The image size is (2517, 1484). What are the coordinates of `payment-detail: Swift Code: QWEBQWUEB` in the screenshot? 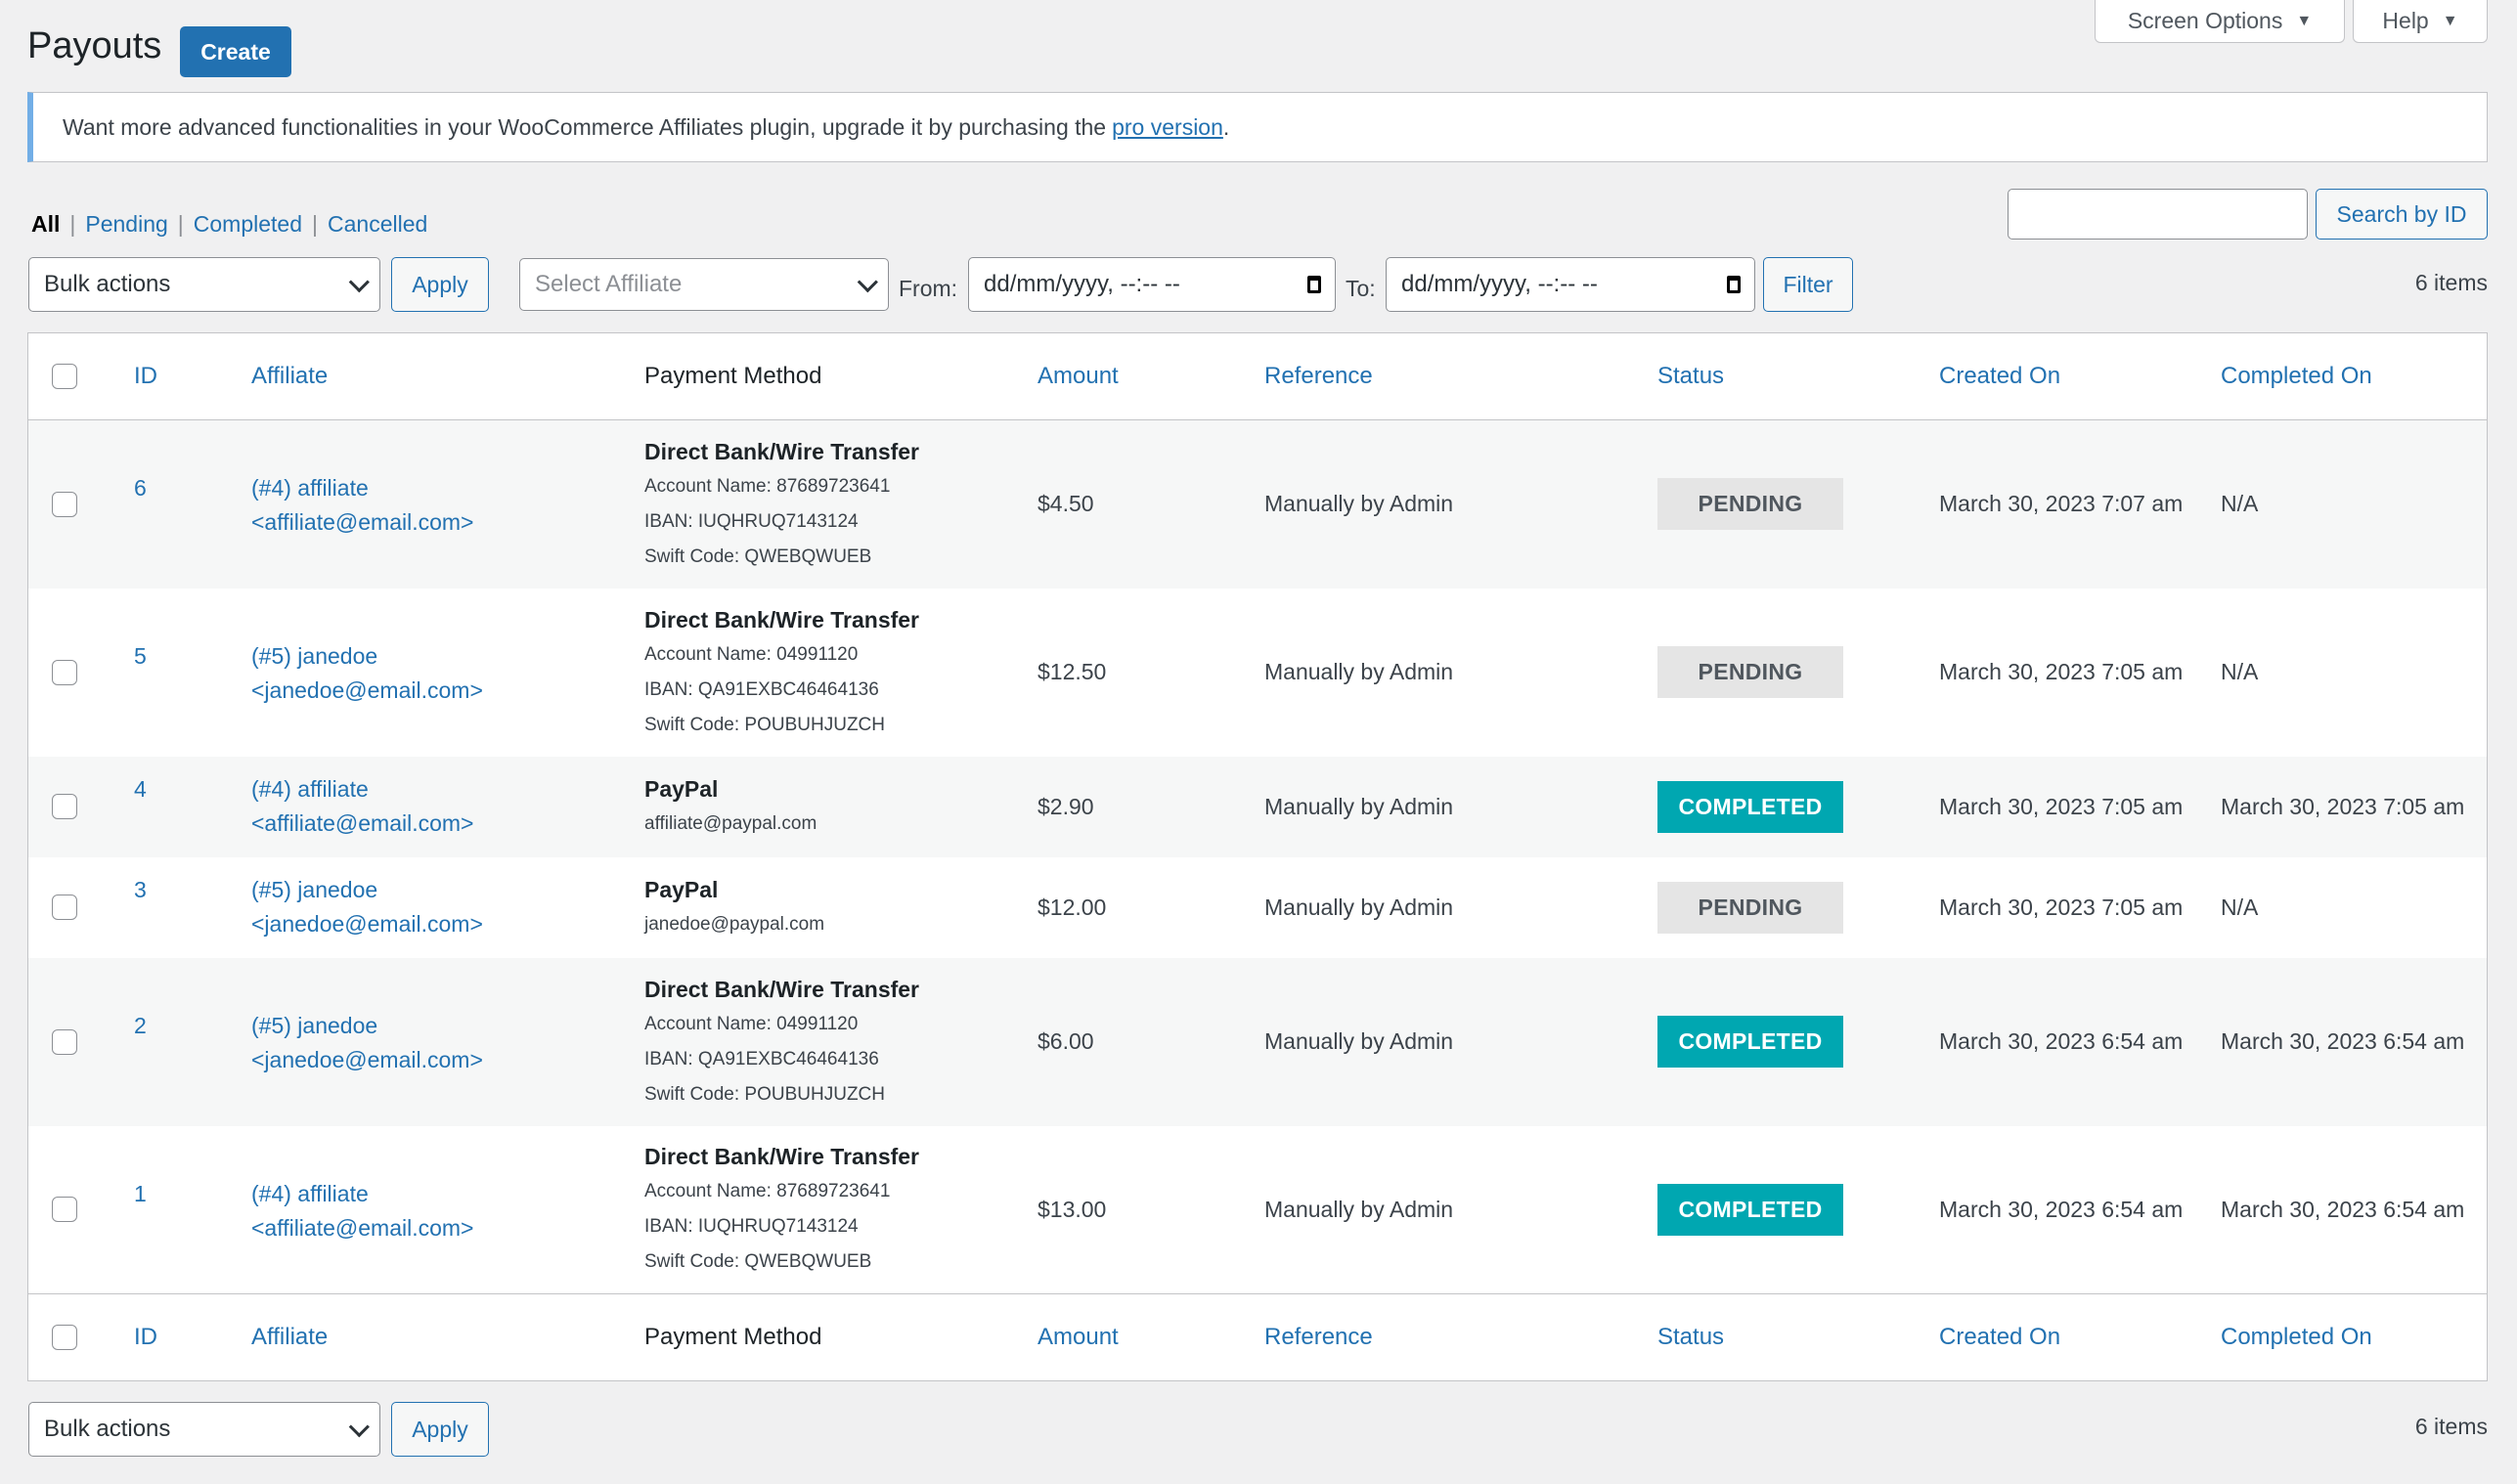 It's located at (758, 556).